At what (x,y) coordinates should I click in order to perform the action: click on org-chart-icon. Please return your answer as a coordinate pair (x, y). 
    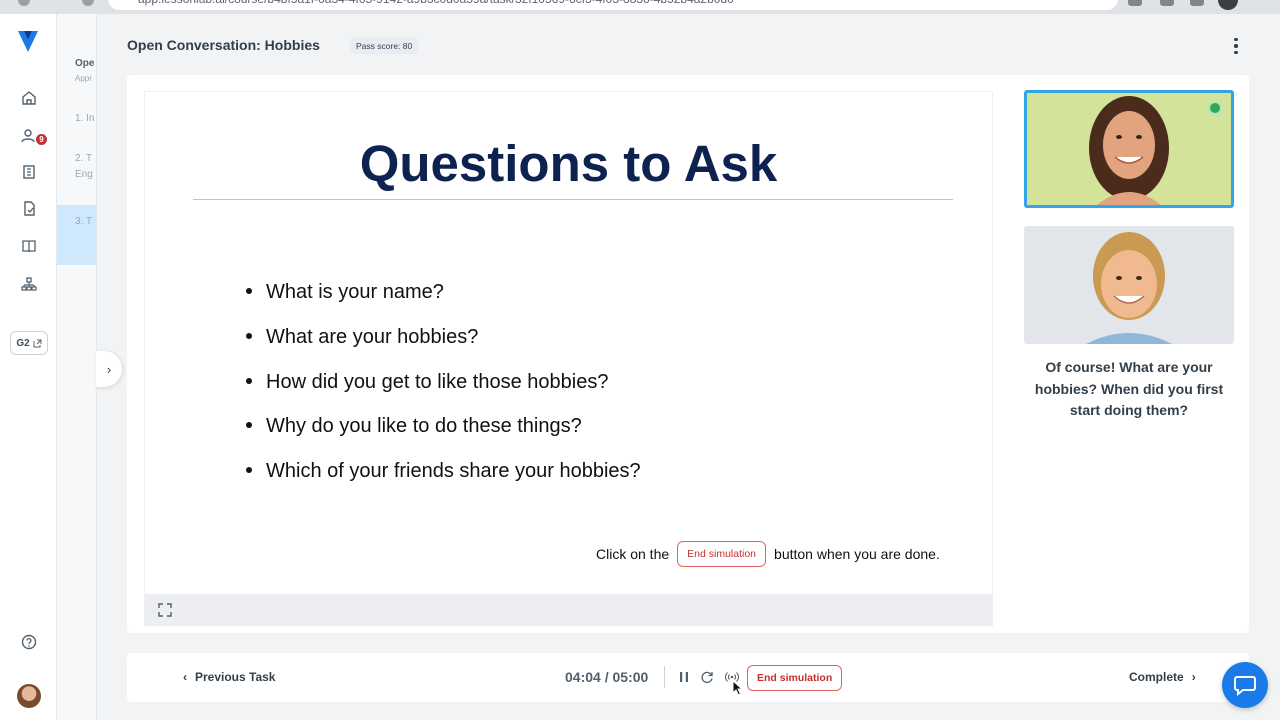
    Looking at the image, I should click on (29, 284).